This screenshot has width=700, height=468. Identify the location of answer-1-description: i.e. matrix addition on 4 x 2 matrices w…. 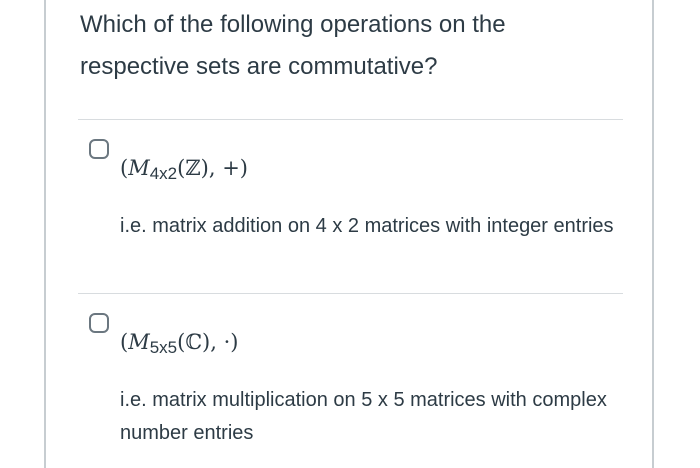
(367, 226).